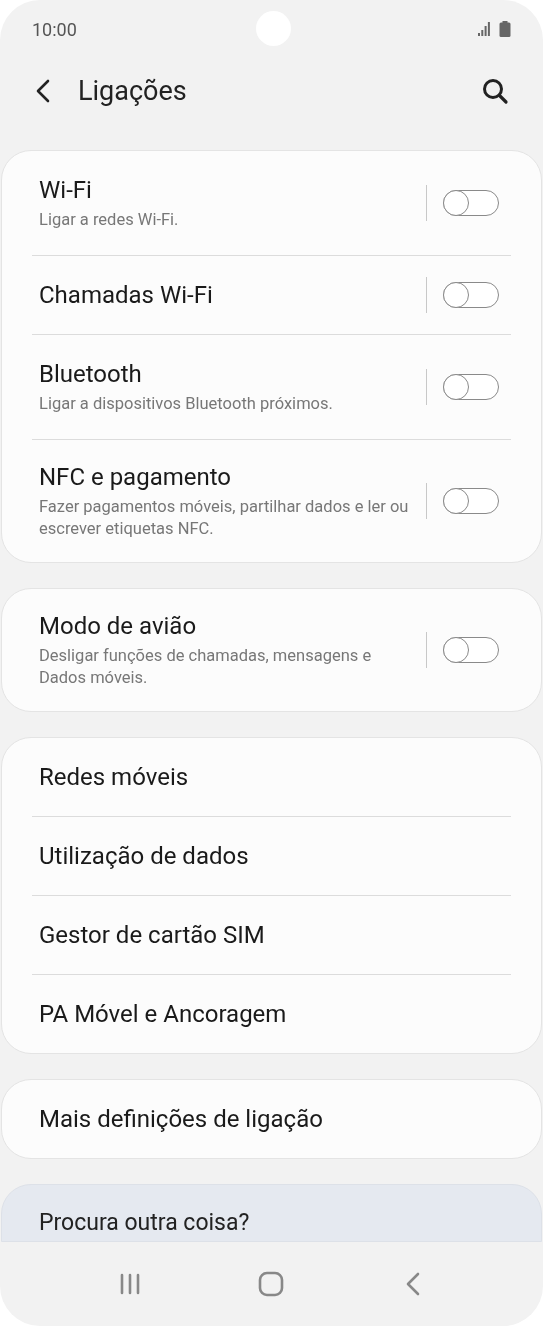 The image size is (543, 1326). What do you see at coordinates (91, 374) in the screenshot?
I see `setting-title: Bluetooth` at bounding box center [91, 374].